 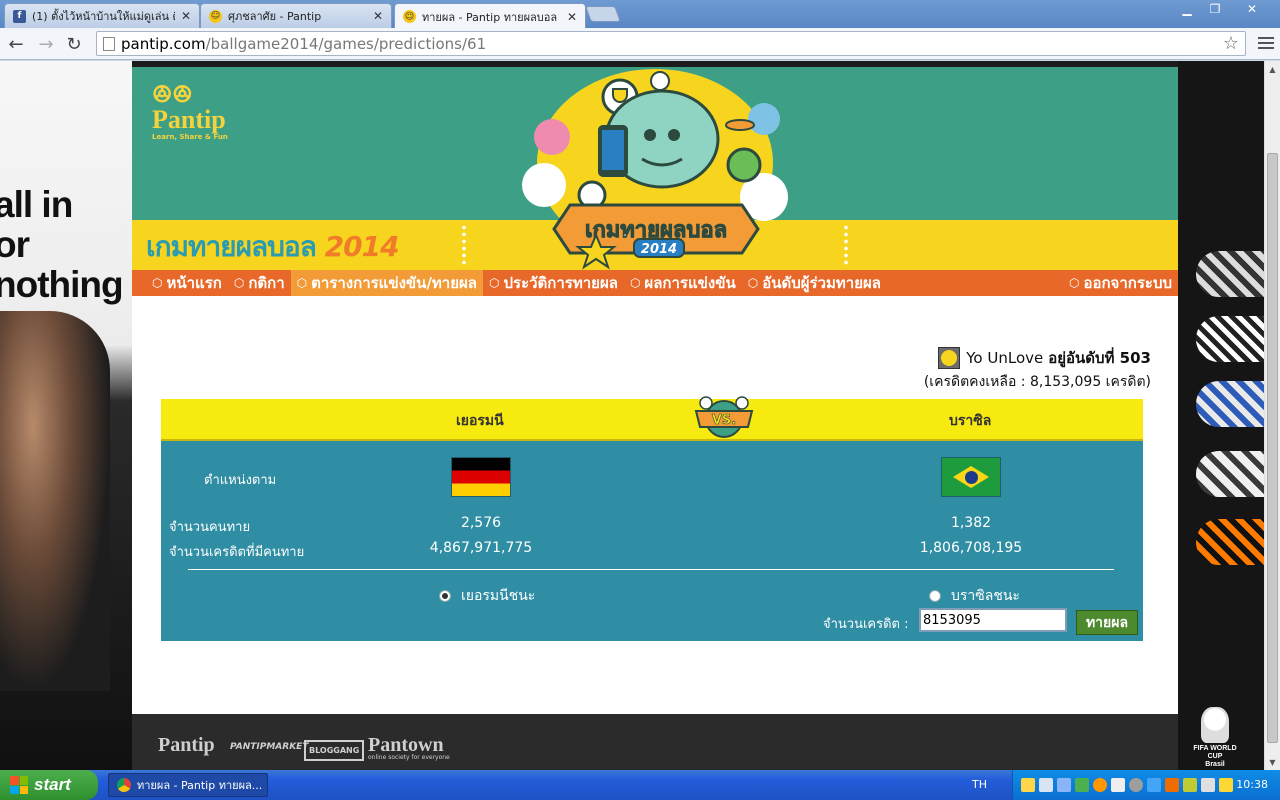 I want to click on user-name: Yo UnLove, so click(x=1005, y=358).